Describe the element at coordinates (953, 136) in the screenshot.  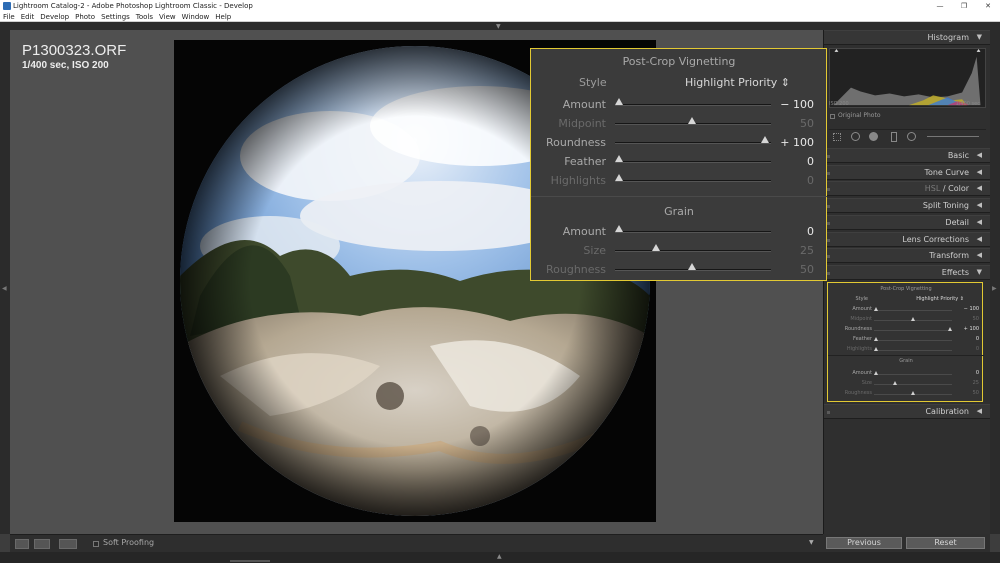
I see `adjustment-brush-slider` at that location.